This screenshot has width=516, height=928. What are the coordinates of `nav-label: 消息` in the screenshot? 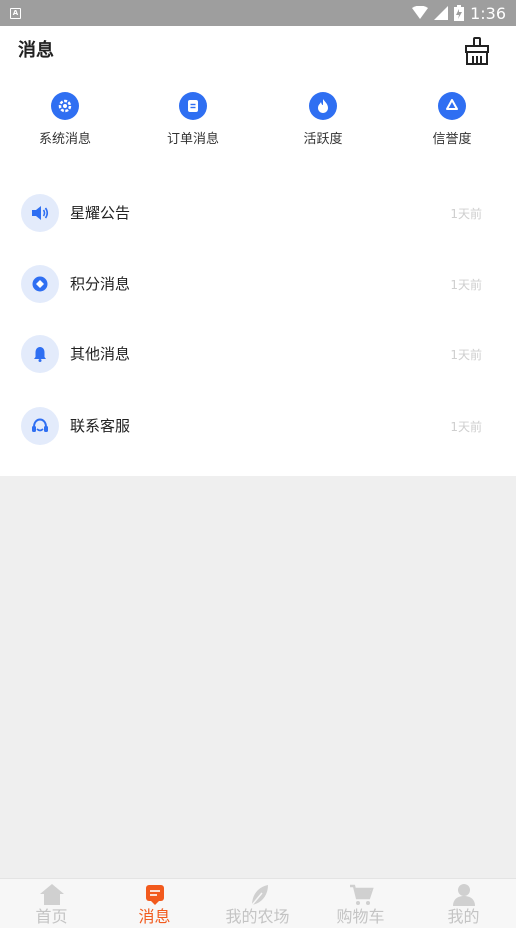 It's located at (154, 916).